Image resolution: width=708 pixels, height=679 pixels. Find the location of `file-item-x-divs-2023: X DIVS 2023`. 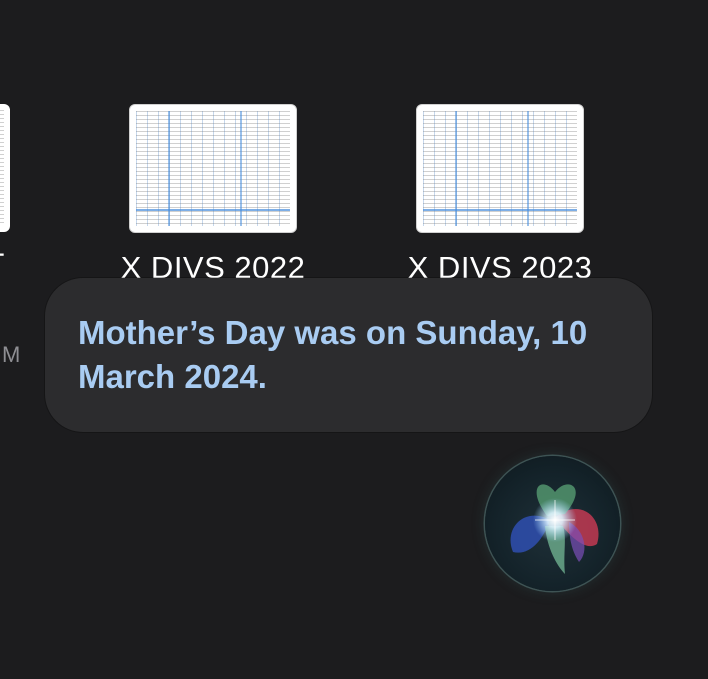

file-item-x-divs-2023: X DIVS 2023 is located at coordinates (500, 193).